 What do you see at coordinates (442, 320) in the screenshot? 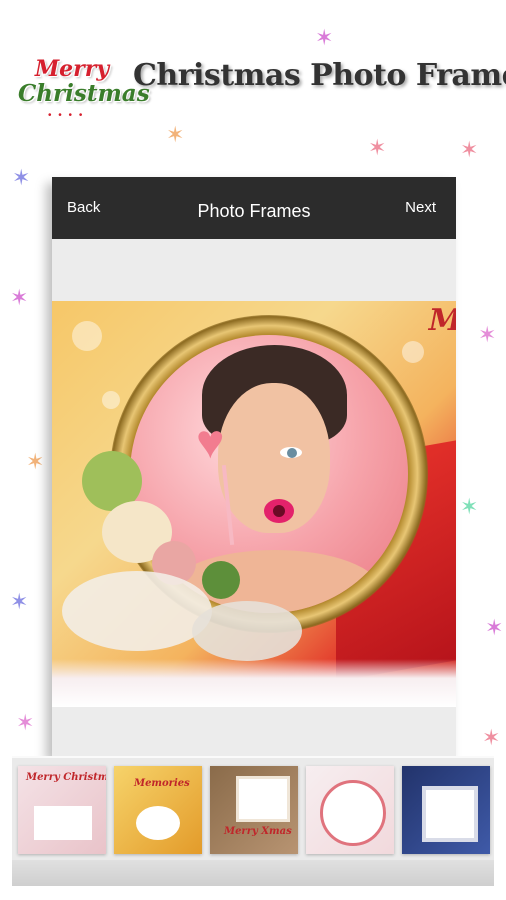
I see `frame-script-text: M` at bounding box center [442, 320].